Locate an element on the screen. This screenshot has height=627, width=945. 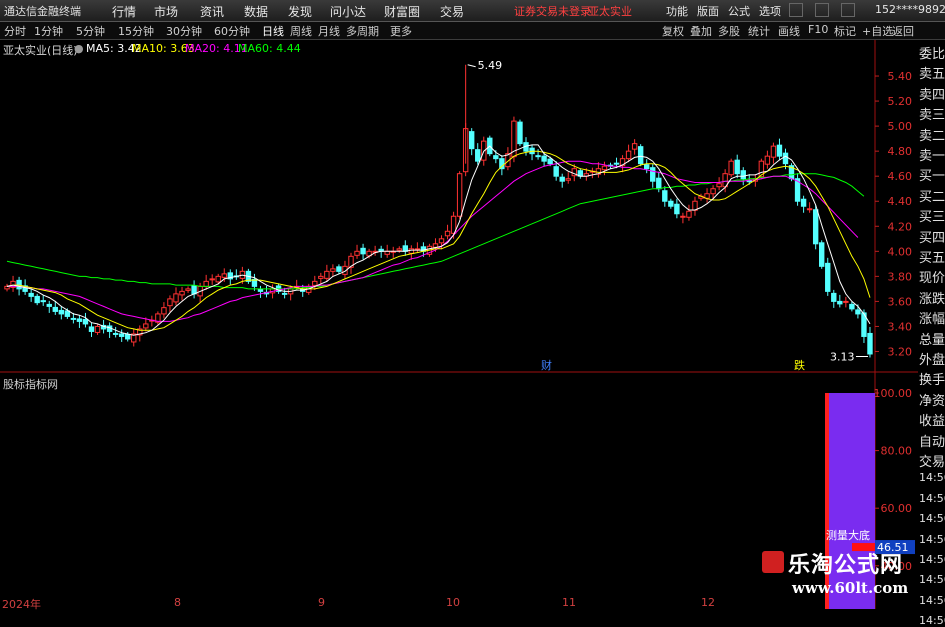
side-label-12: 涨跌 is located at coordinates (932, 299).